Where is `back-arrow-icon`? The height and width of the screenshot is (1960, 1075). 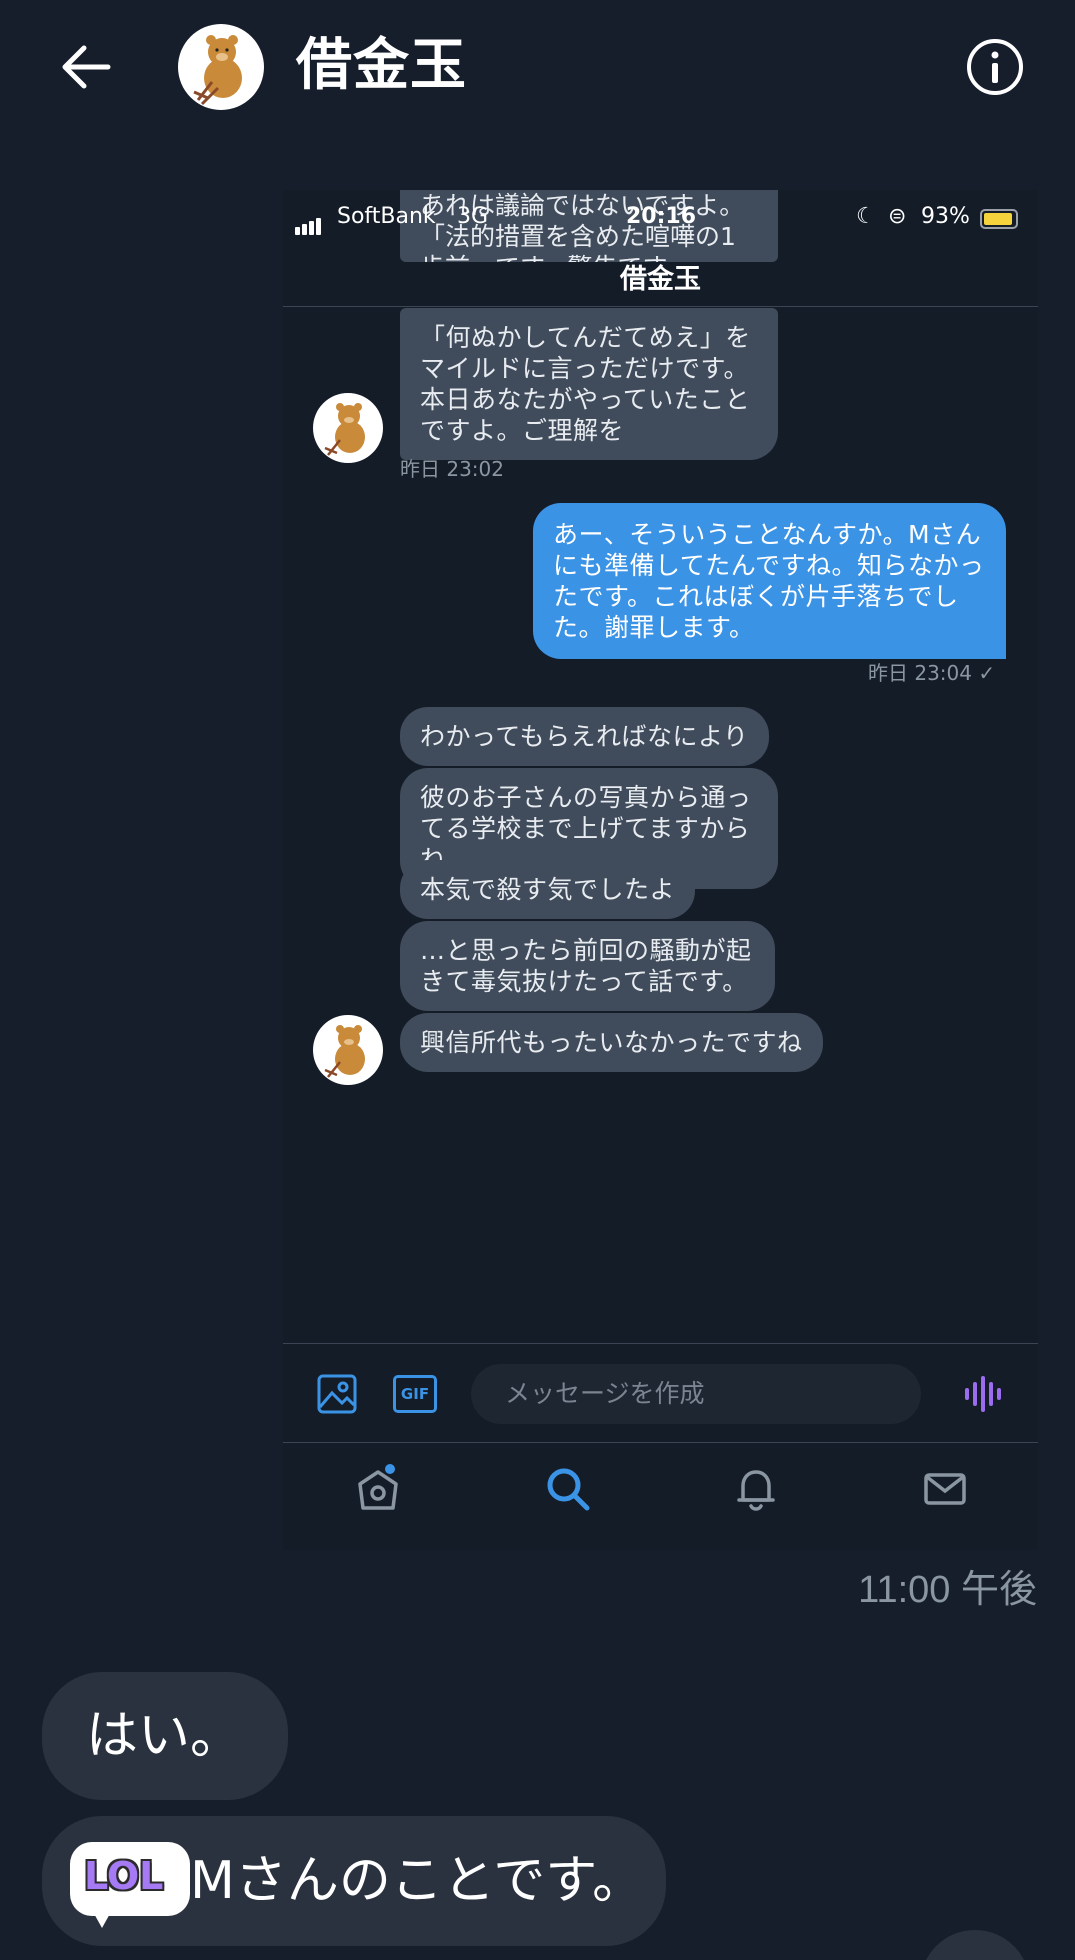
back-arrow-icon is located at coordinates (86, 67).